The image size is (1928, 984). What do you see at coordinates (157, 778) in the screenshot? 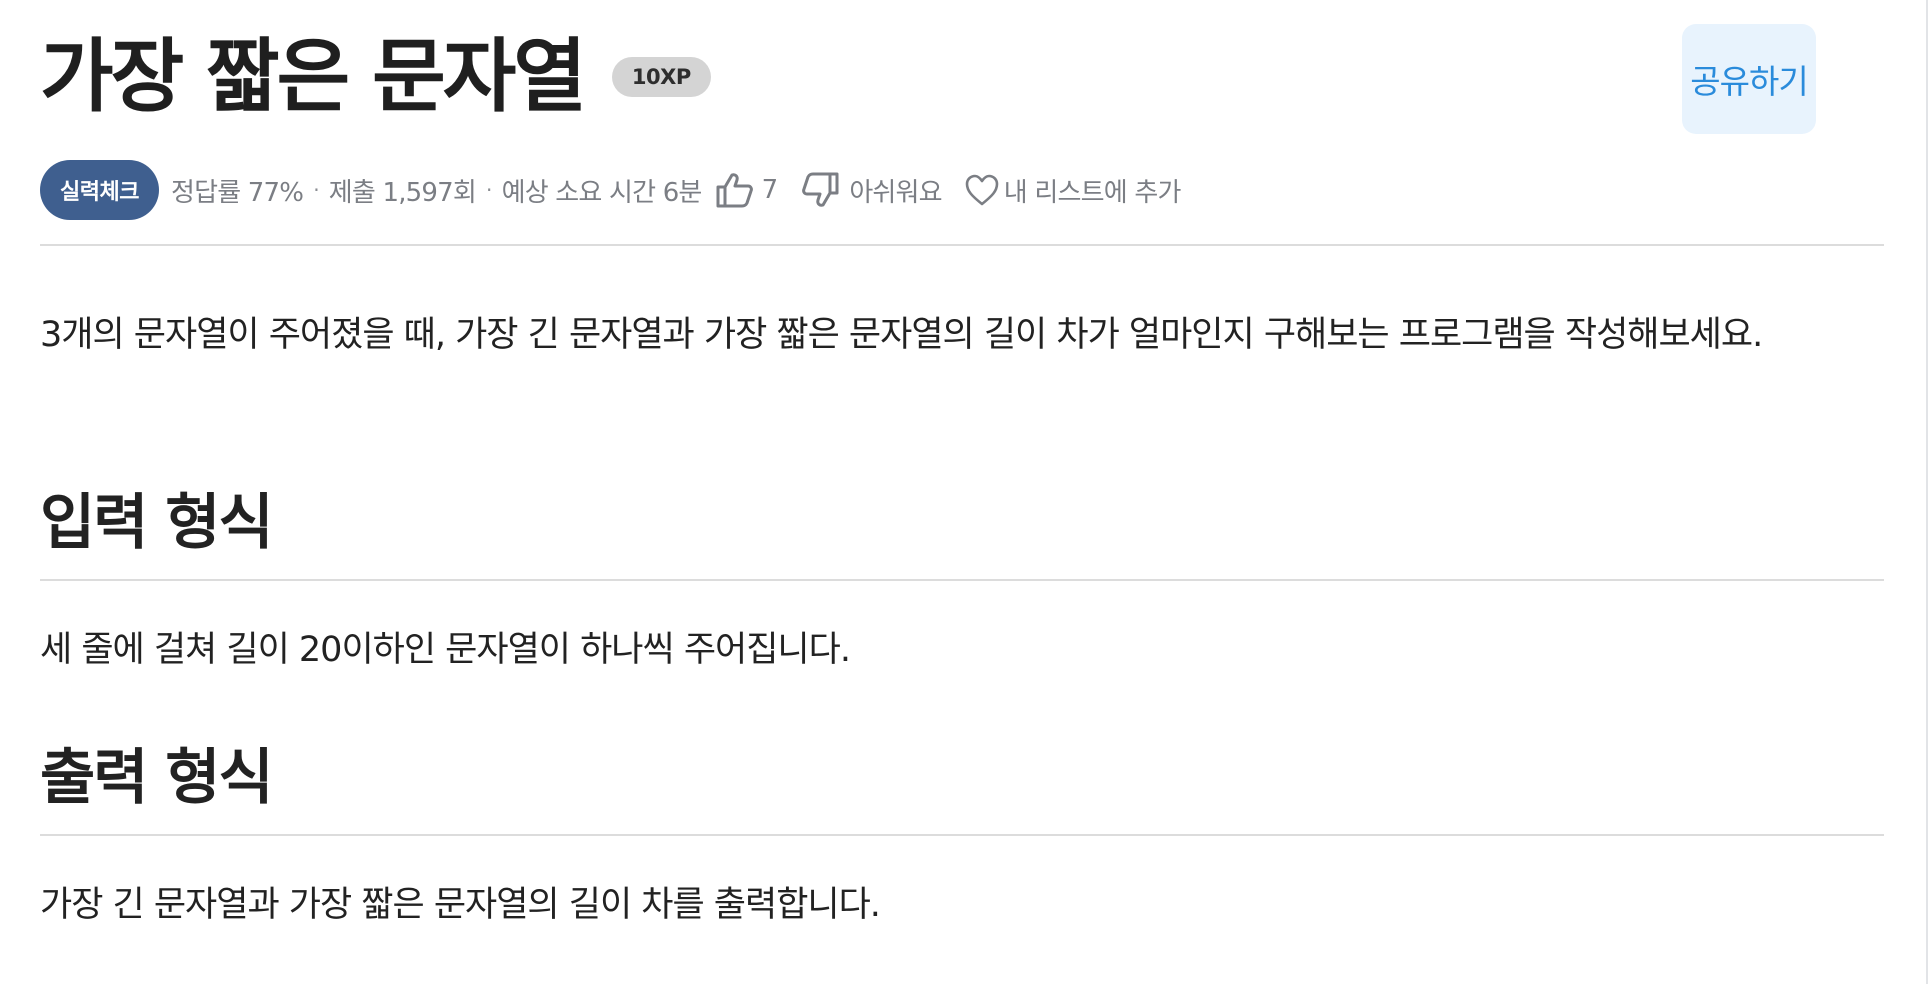
I see `output-format-heading: 출력 형식` at bounding box center [157, 778].